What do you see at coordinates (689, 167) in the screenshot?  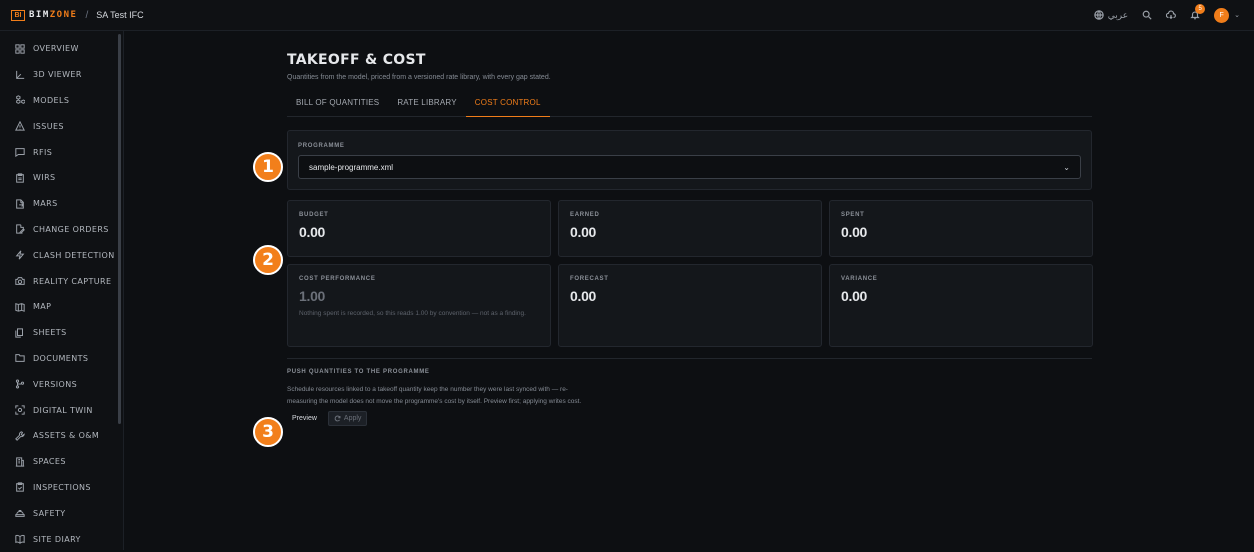 I see `programme-select: sample-programme.xml ⌄` at bounding box center [689, 167].